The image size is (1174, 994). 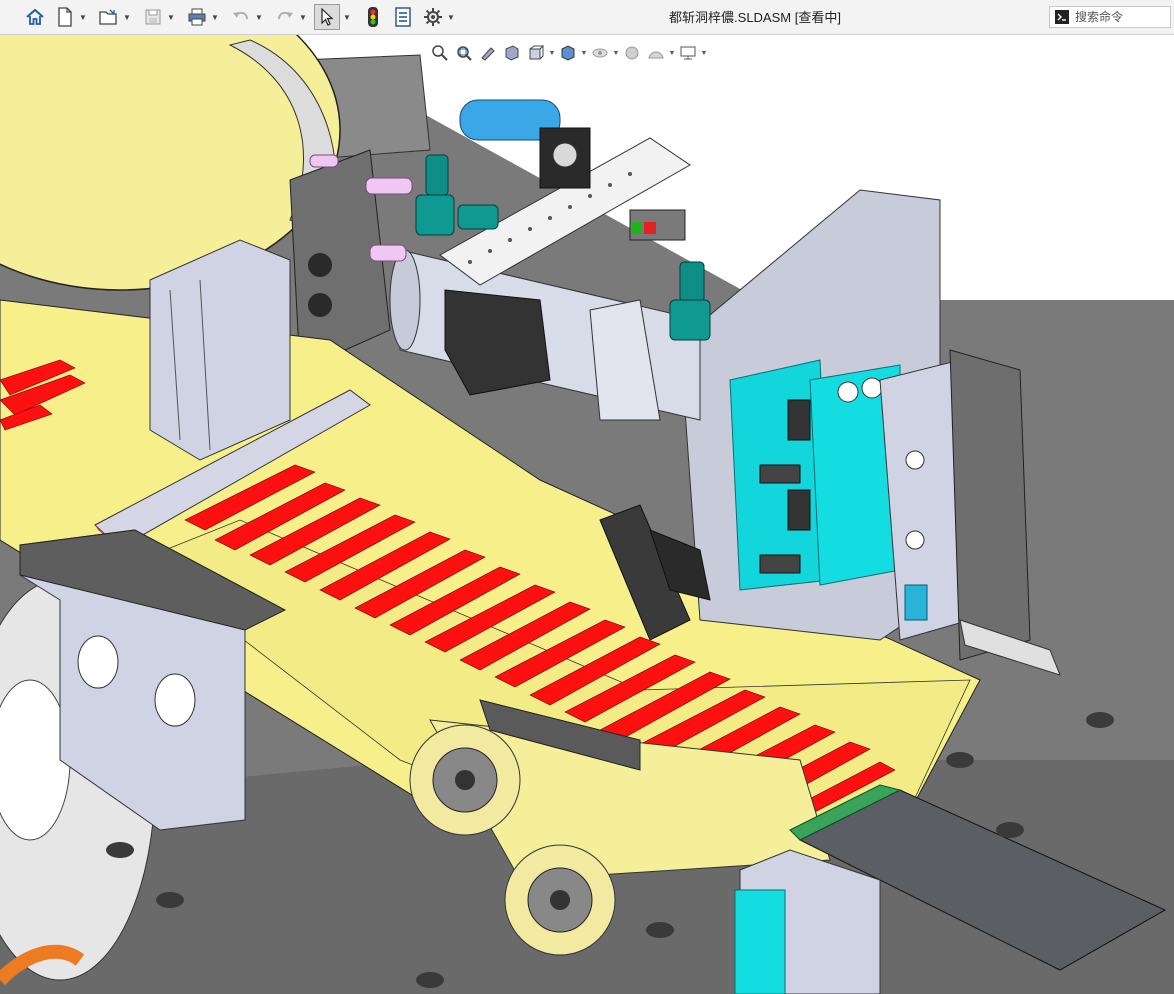 What do you see at coordinates (127, 17) in the screenshot?
I see `open-dropdown-icon: ▼` at bounding box center [127, 17].